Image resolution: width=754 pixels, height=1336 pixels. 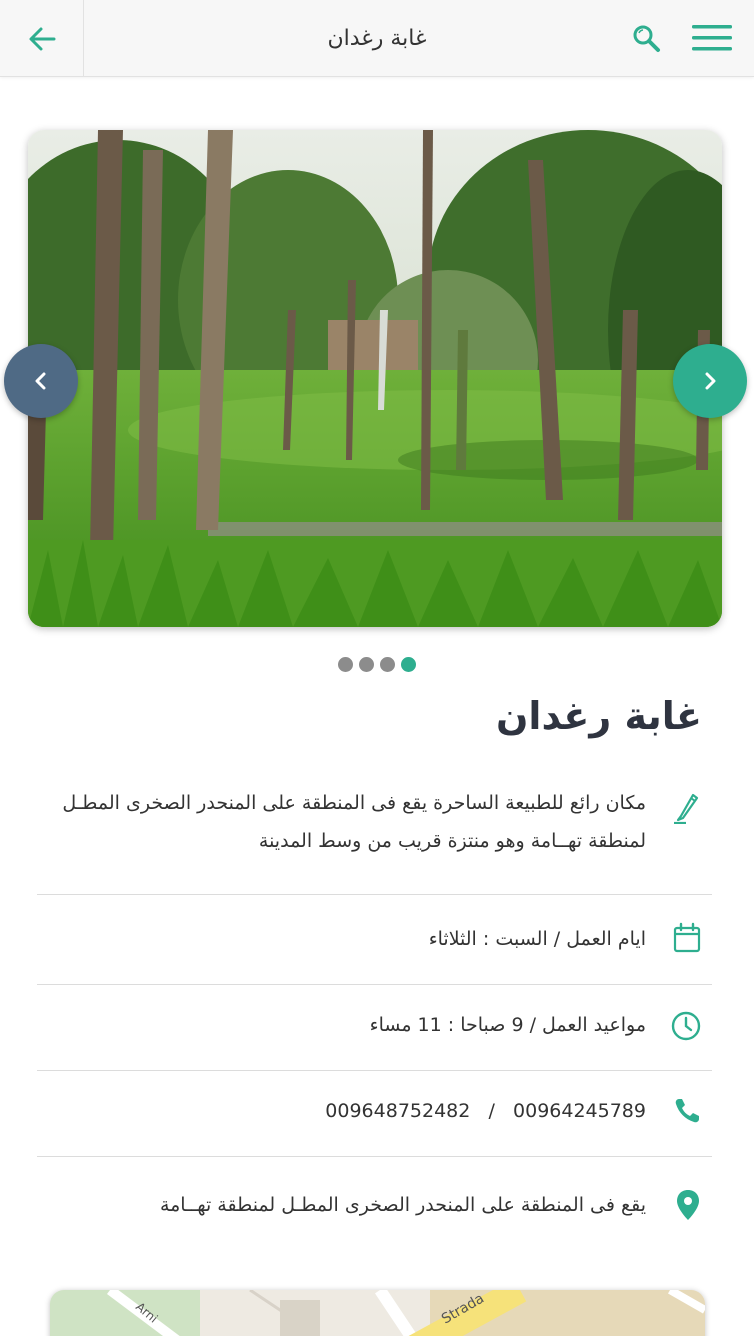 I want to click on top-app-bar: غابة رغدان, so click(x=377, y=38).